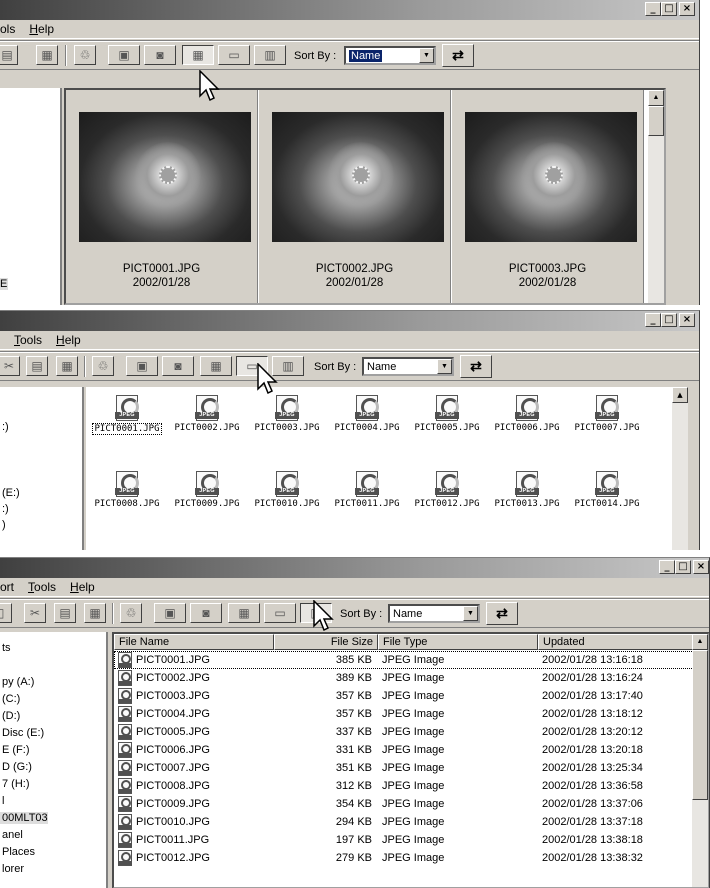 This screenshot has width=710, height=888. What do you see at coordinates (367, 496) in the screenshot?
I see `file-icon-item: PICT0011.JPG` at bounding box center [367, 496].